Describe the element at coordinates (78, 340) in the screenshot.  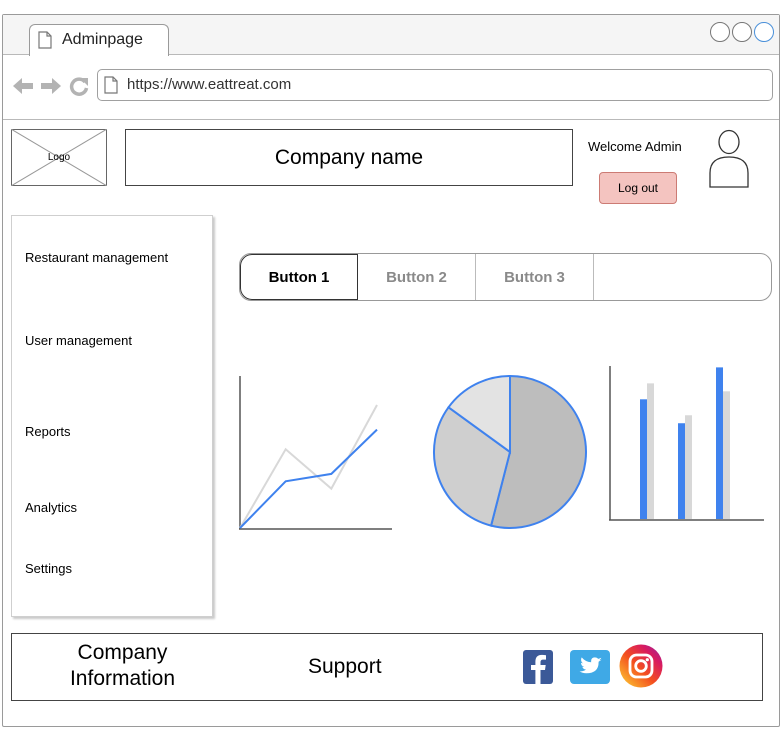
I see `sidebar-item-user-management: User management` at that location.